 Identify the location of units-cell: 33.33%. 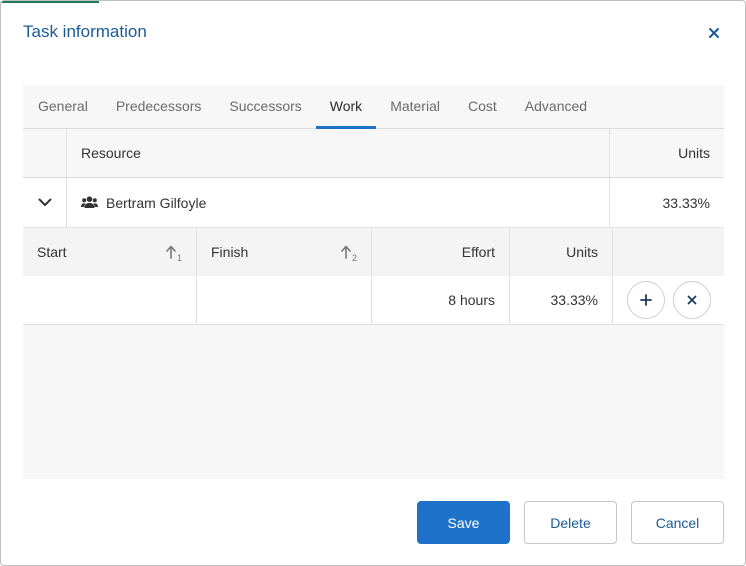
(561, 300).